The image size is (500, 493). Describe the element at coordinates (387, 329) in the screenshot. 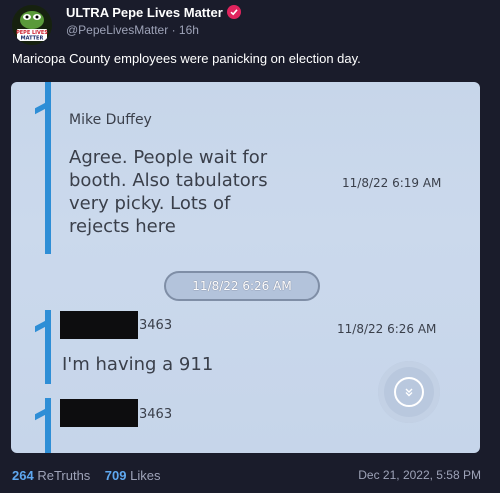

I see `message-timestamp: 11/8/22 6:26 AM` at that location.